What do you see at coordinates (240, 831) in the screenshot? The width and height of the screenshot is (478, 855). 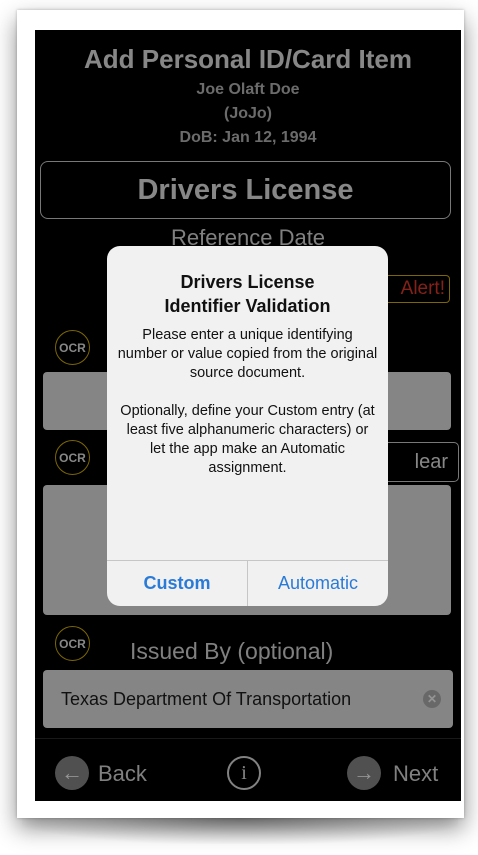 I see `frame-shadow` at bounding box center [240, 831].